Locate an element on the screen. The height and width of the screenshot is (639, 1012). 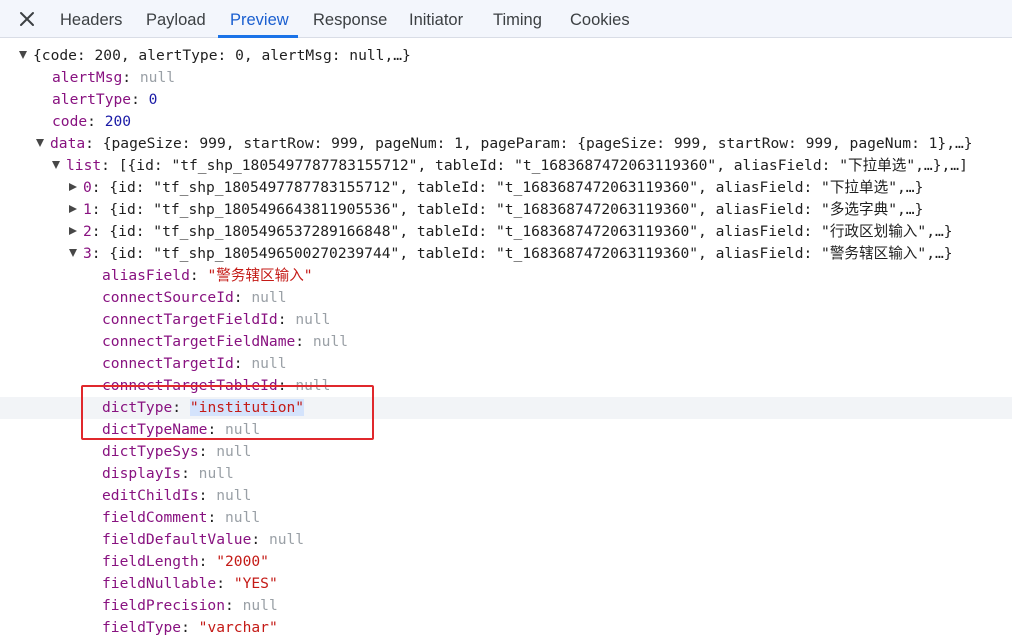
field-row: fieldNullable: "YES" is located at coordinates (506, 584).